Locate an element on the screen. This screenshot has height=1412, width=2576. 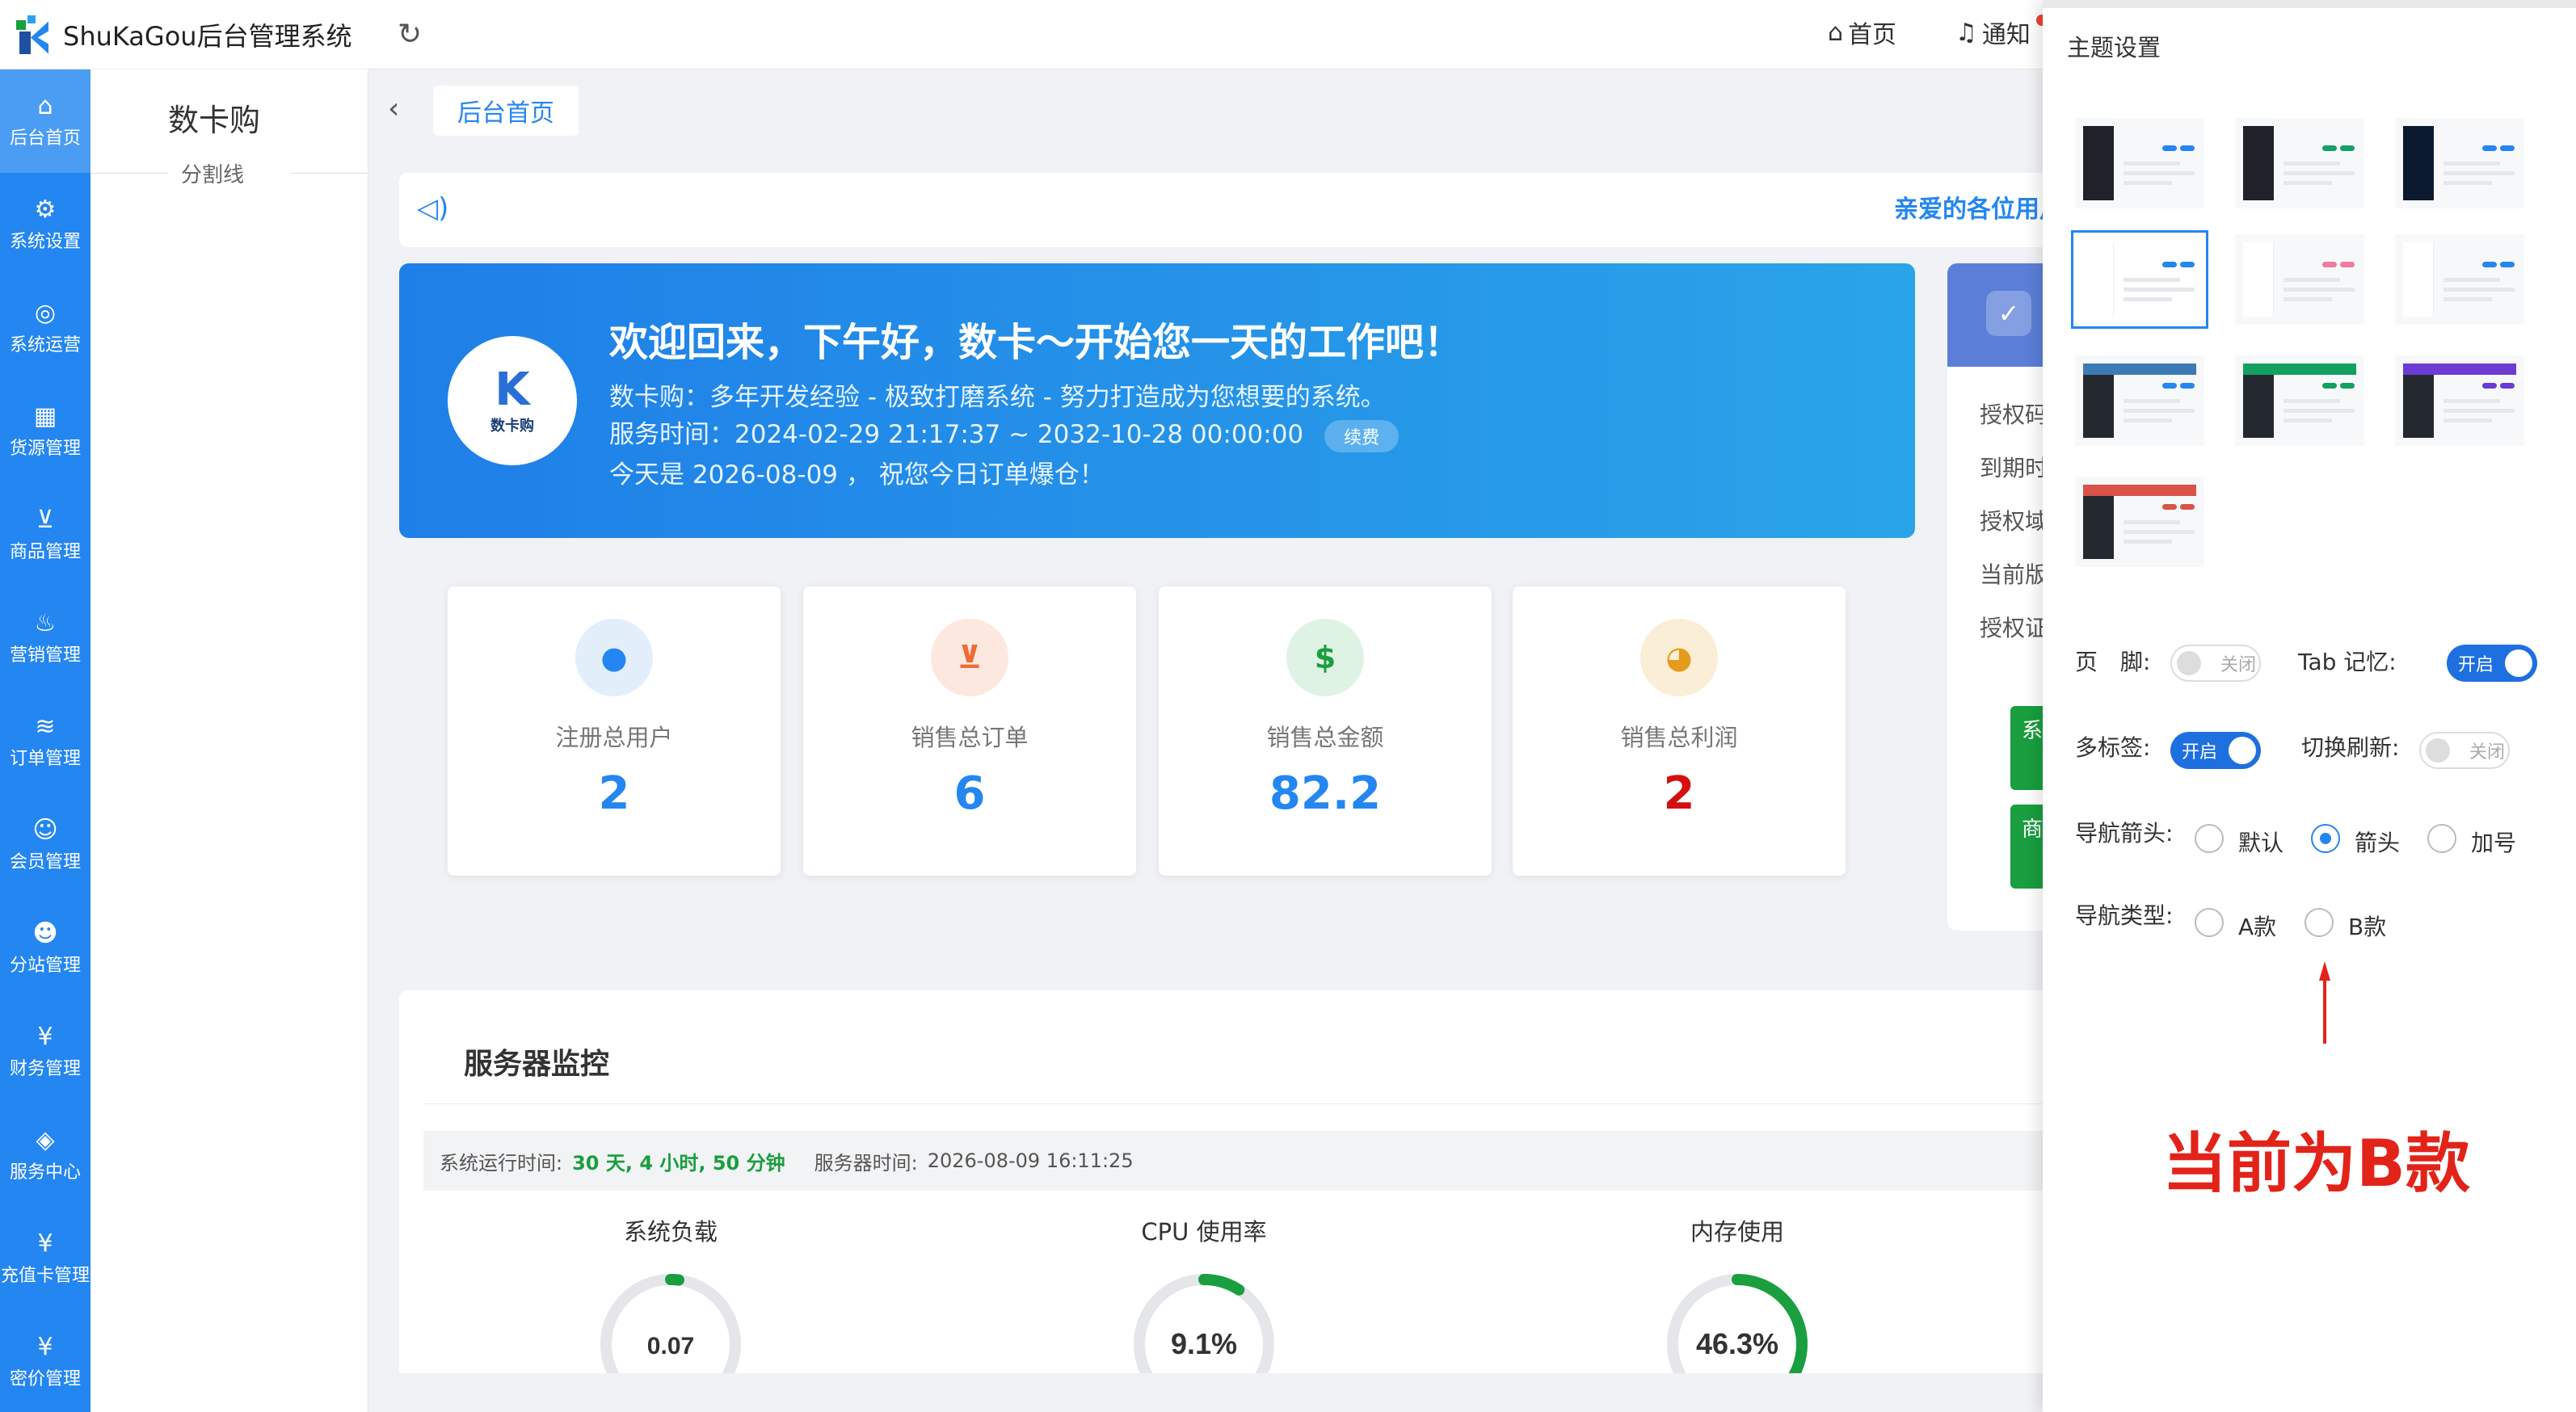
nav-item: ☺ 会员管理 is located at coordinates (45, 845).